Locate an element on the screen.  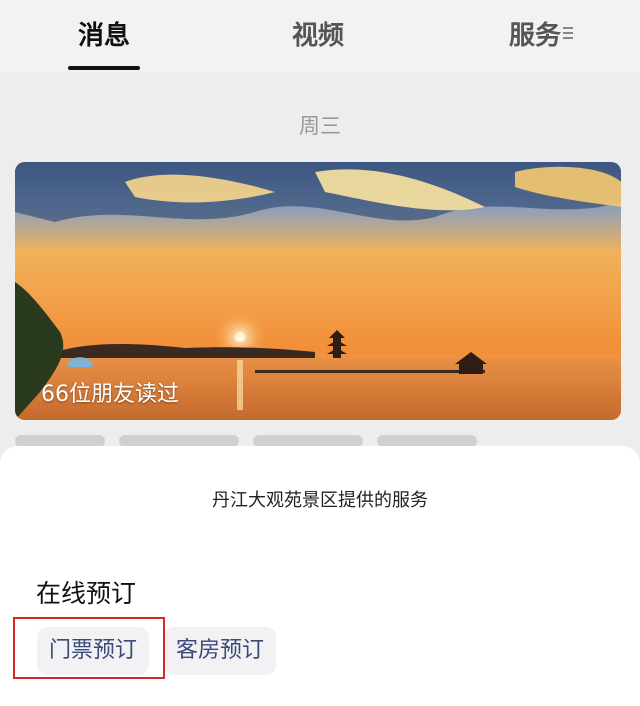
tab-videos: 视频 is located at coordinates (318, 36).